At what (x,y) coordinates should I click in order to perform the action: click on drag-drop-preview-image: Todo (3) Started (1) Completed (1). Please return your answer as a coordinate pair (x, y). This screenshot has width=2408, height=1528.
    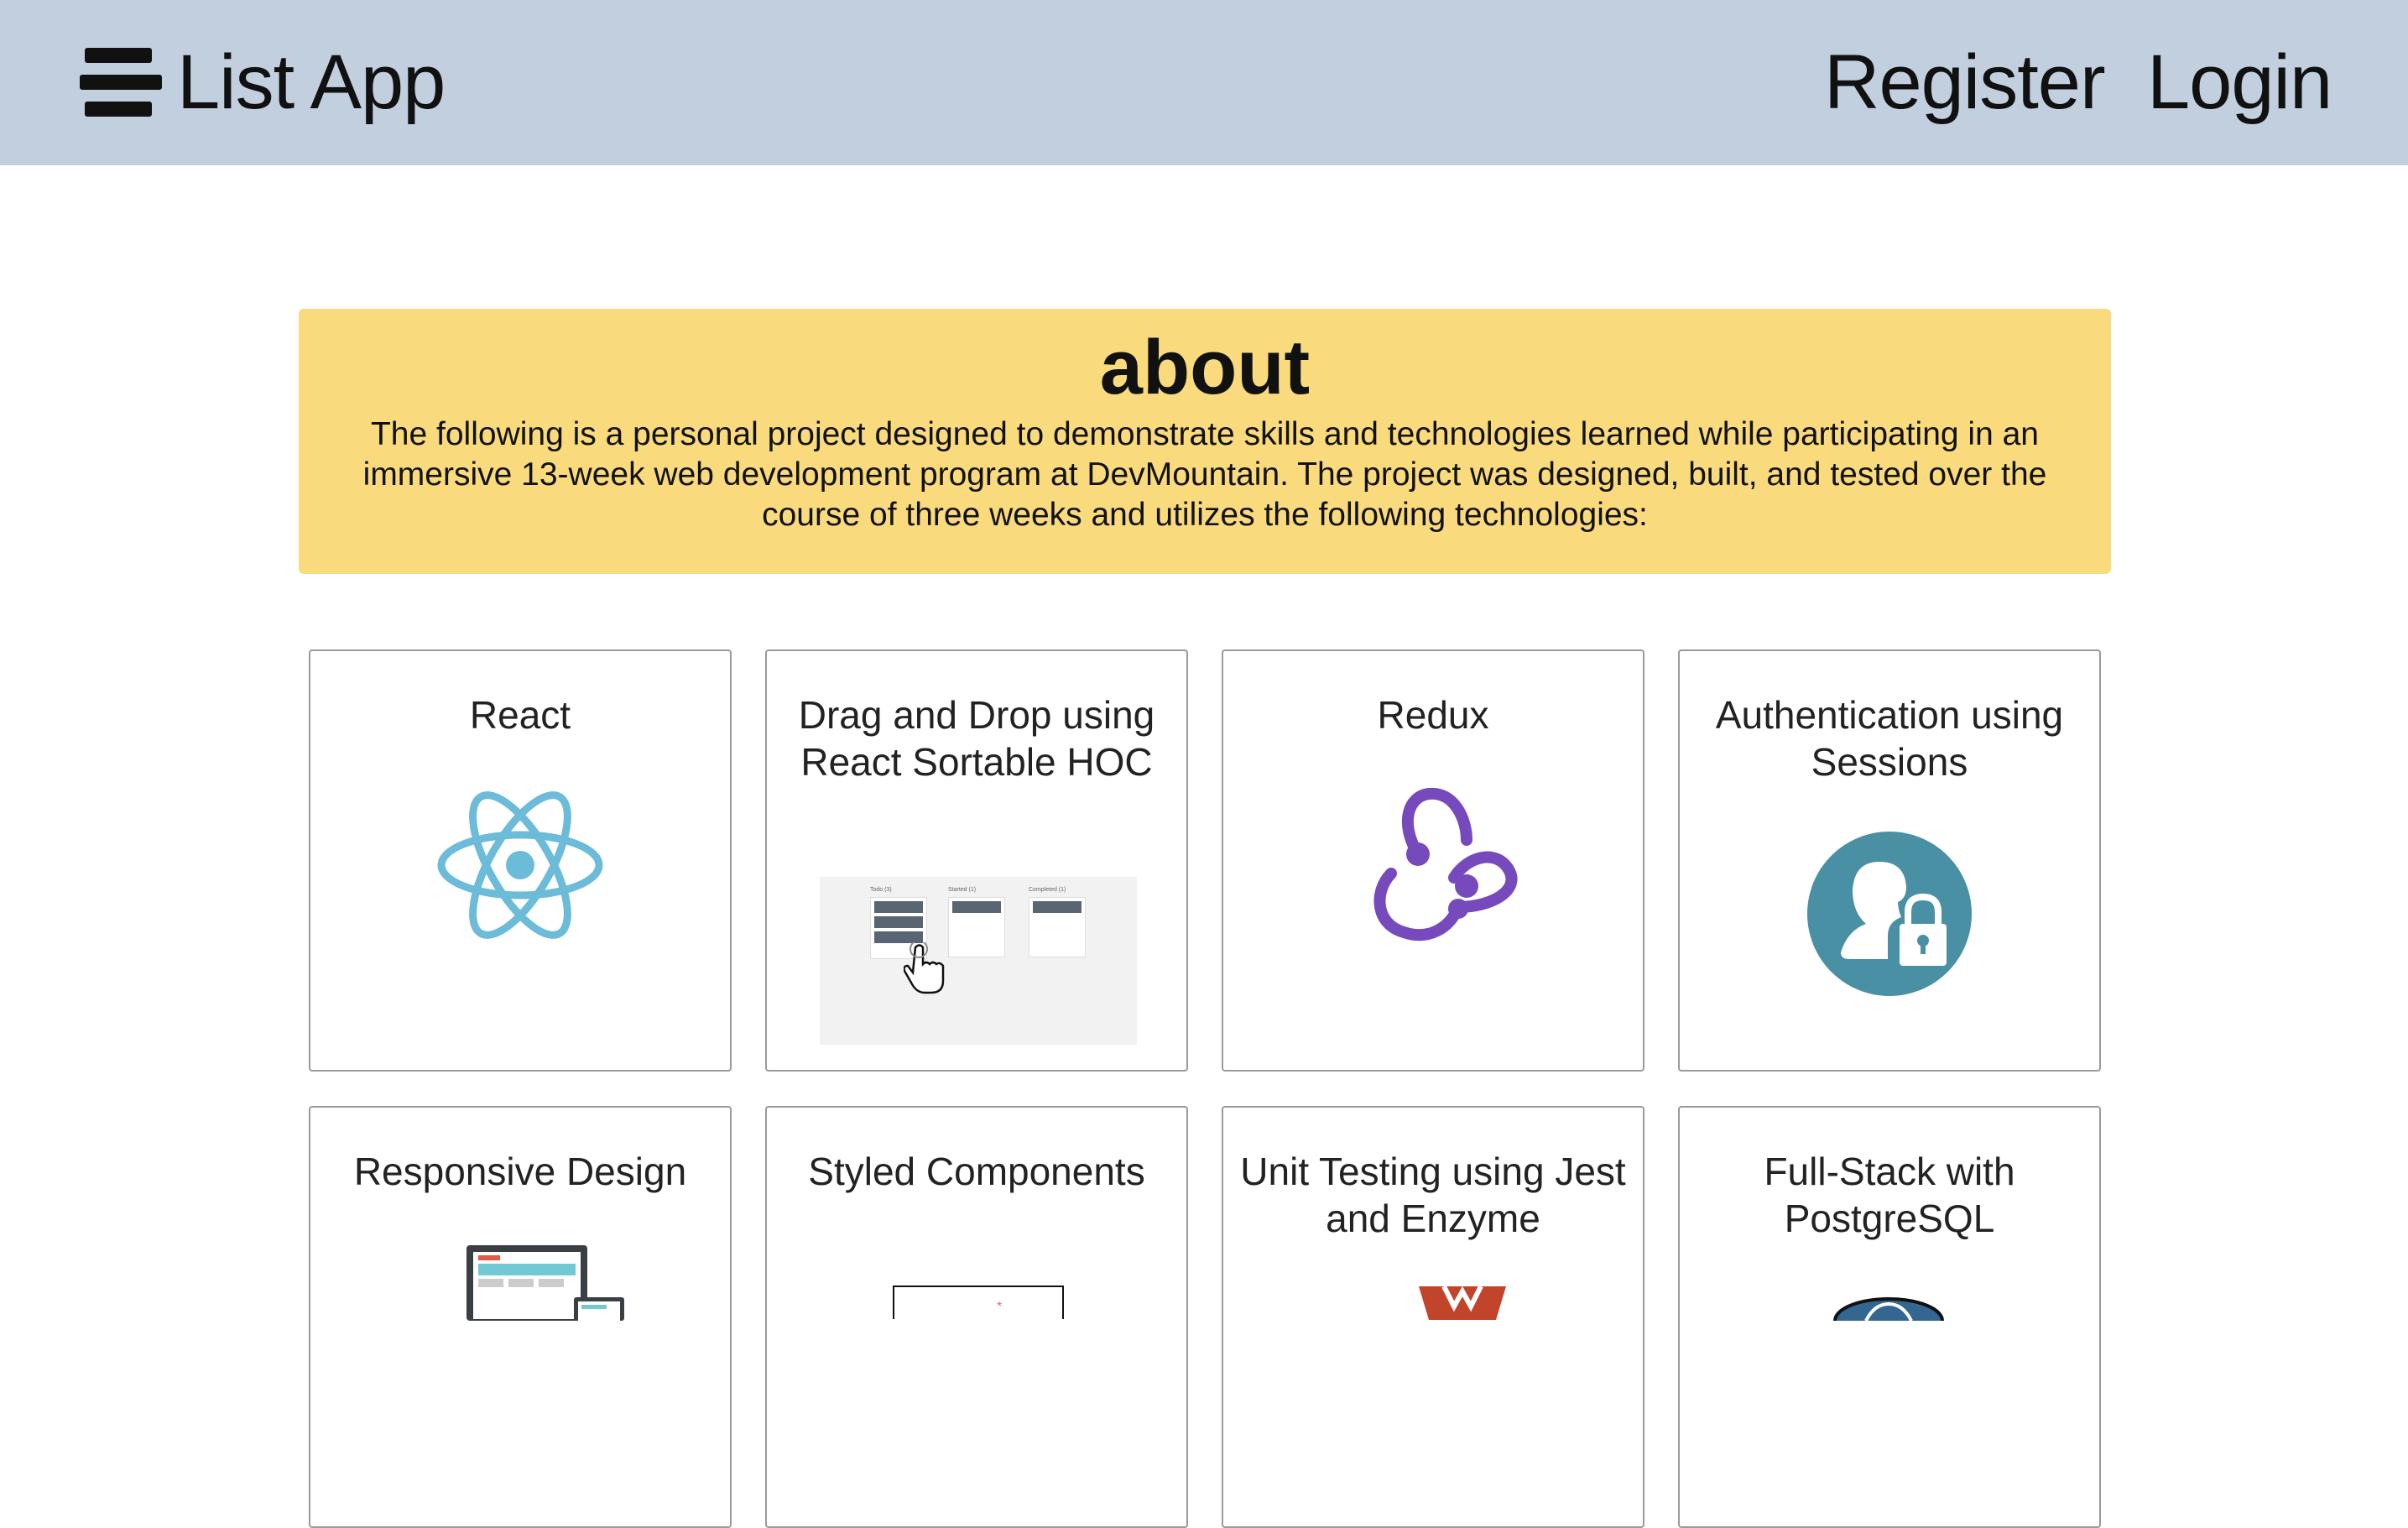
    Looking at the image, I should click on (978, 961).